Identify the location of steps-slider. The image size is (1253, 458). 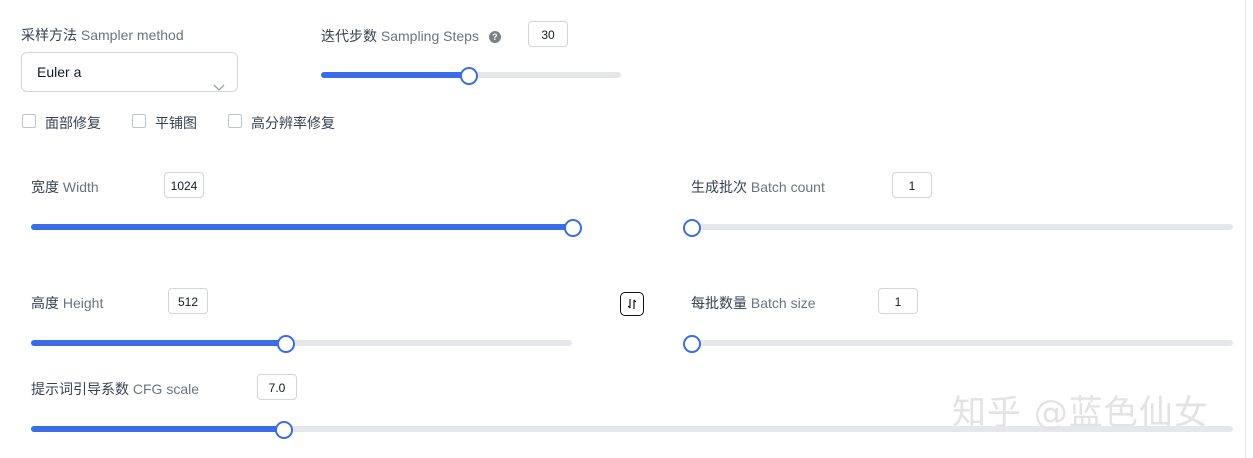
(471, 76).